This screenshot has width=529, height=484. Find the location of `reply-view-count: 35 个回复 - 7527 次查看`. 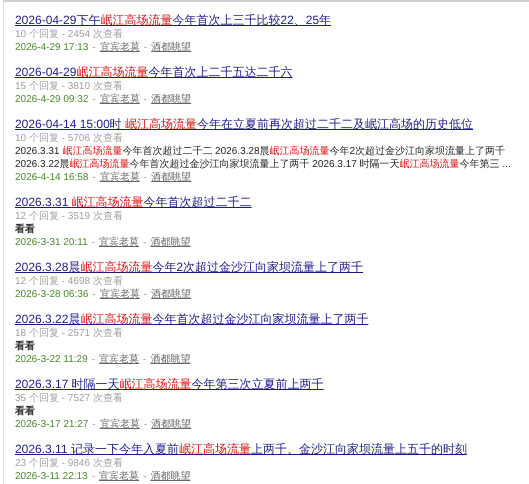

reply-view-count: 35 个回复 - 7527 次查看 is located at coordinates (69, 398).